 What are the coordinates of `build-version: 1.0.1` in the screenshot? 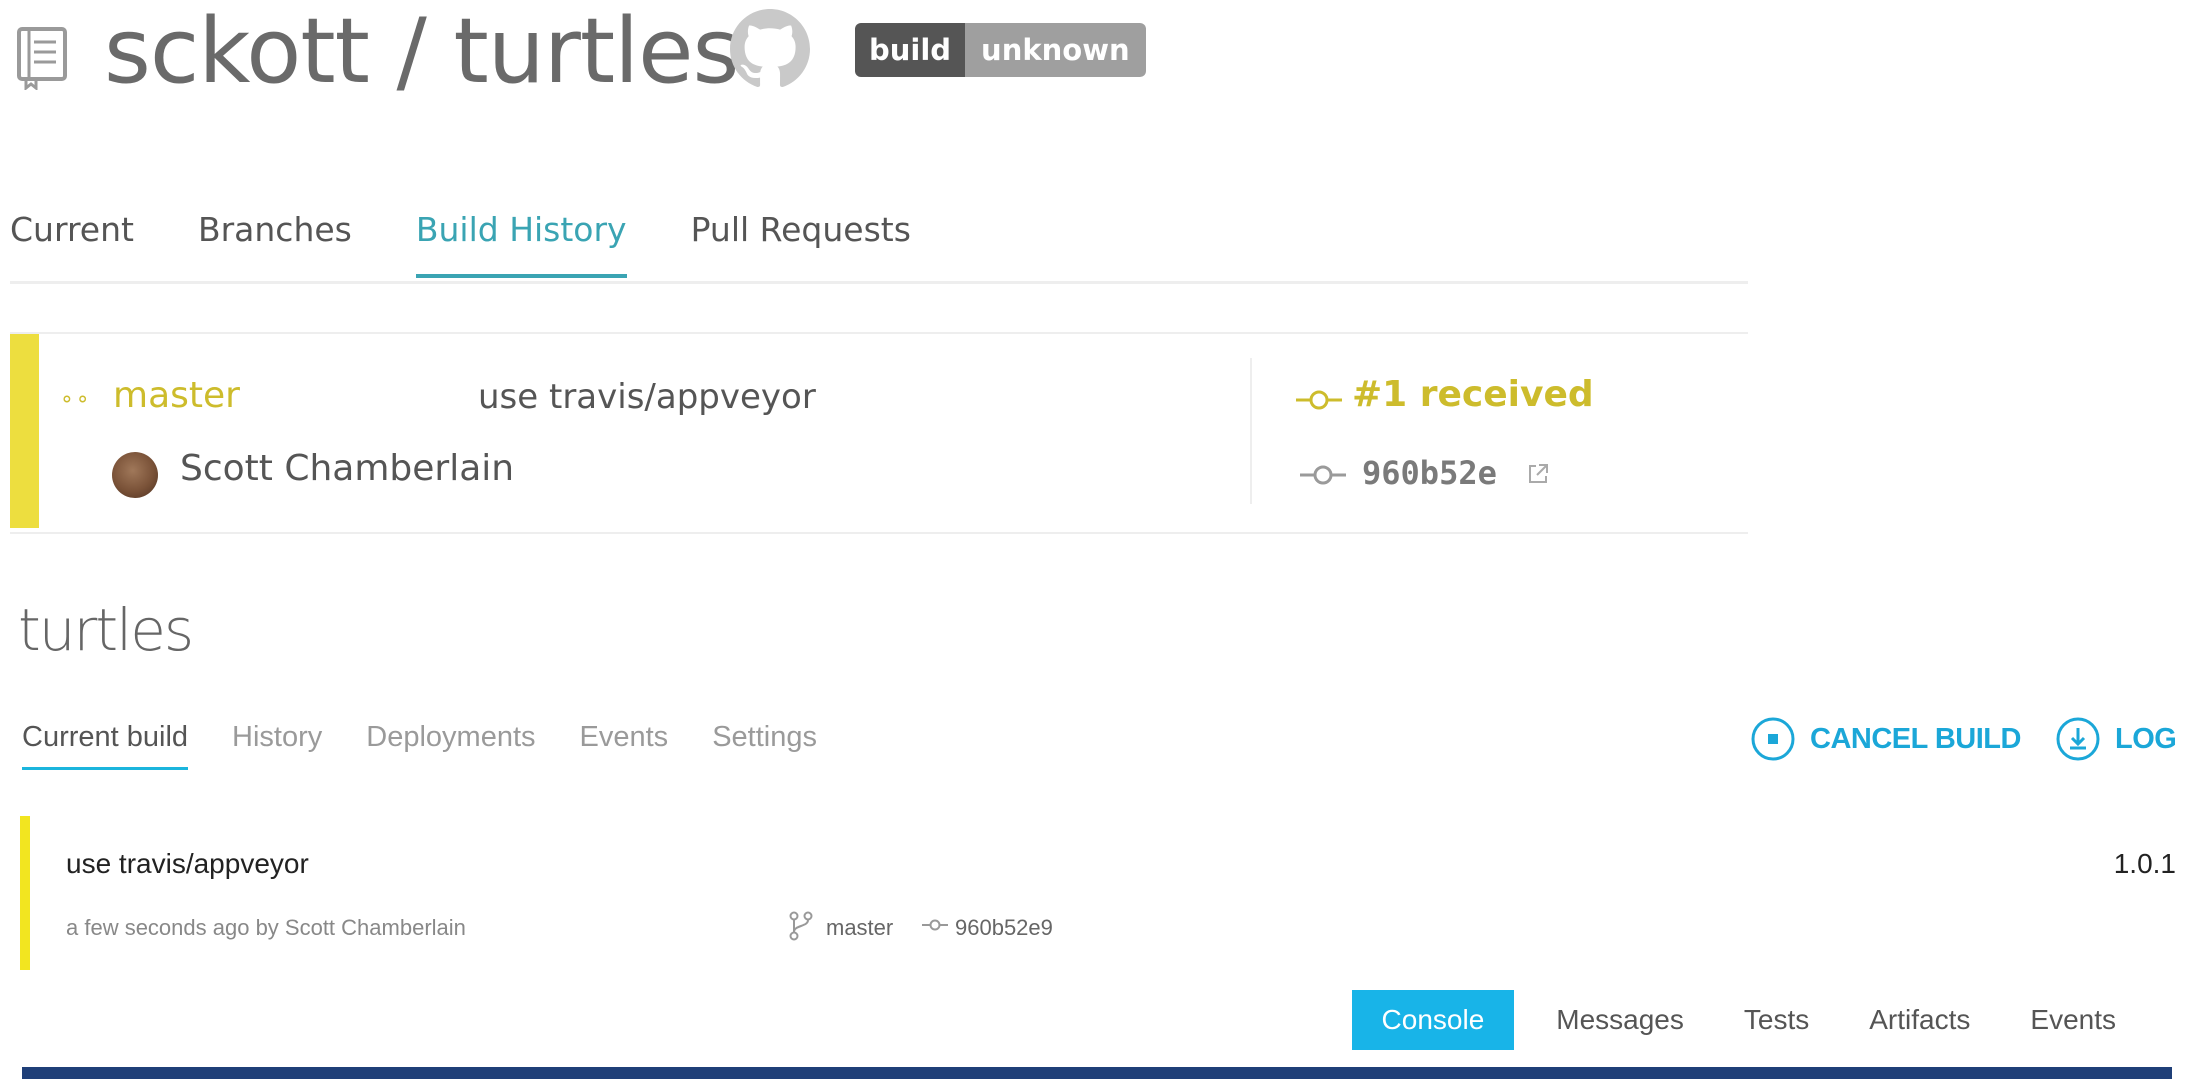 It's located at (2144, 863).